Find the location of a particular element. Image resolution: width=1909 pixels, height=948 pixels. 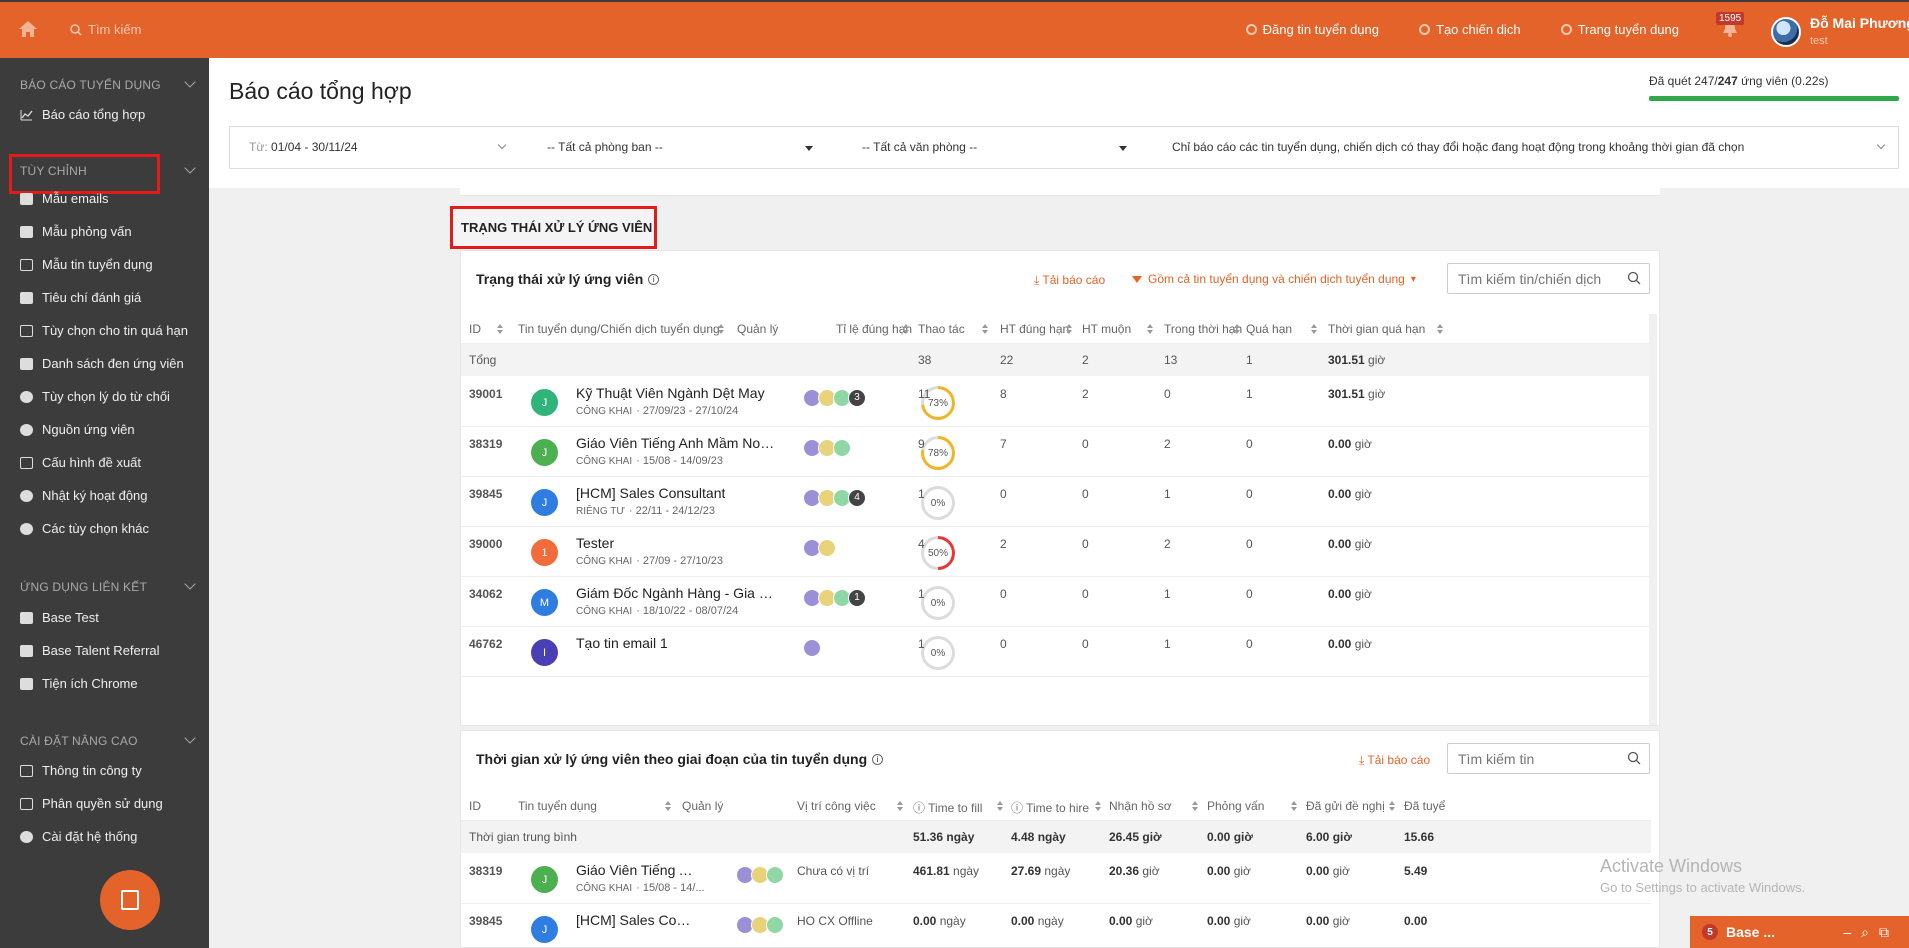

job-search-input is located at coordinates (1548, 758).